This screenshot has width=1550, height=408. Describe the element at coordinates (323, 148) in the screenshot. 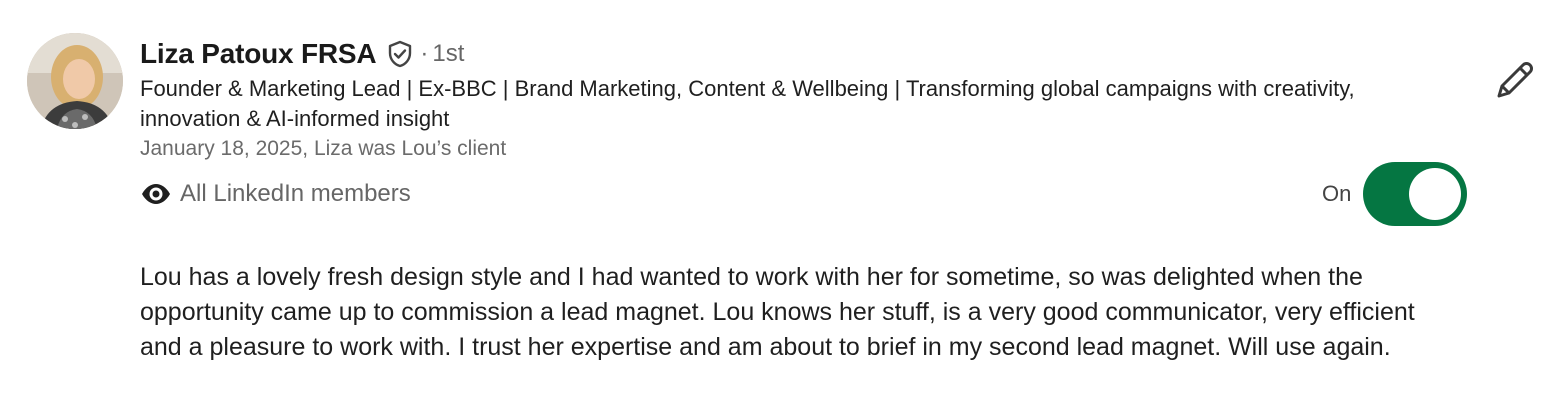

I see `recommendation-meta: January 18, 2025, Liza was Lou’s client` at that location.